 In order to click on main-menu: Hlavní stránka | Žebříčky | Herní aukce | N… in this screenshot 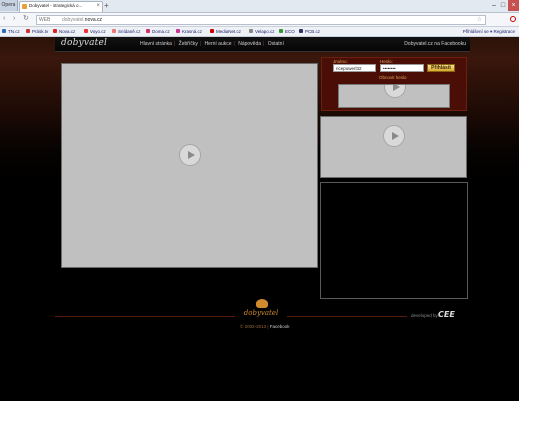, I will do `click(212, 44)`.